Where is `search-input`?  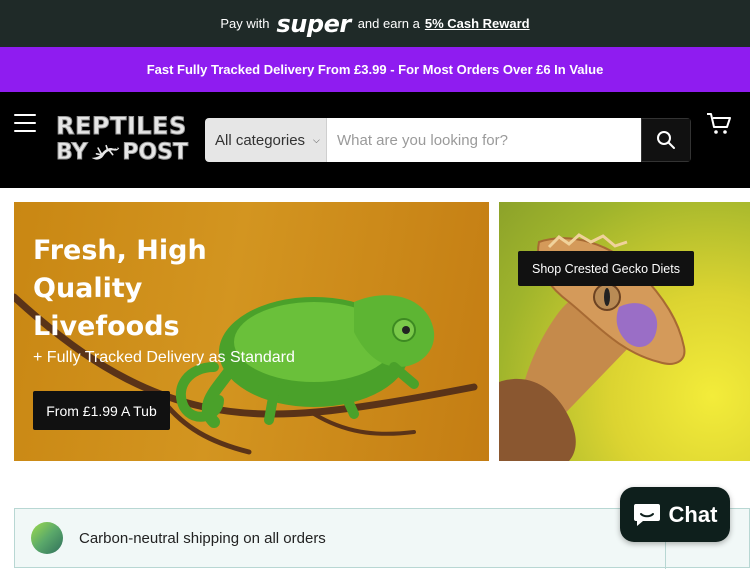 search-input is located at coordinates (484, 140).